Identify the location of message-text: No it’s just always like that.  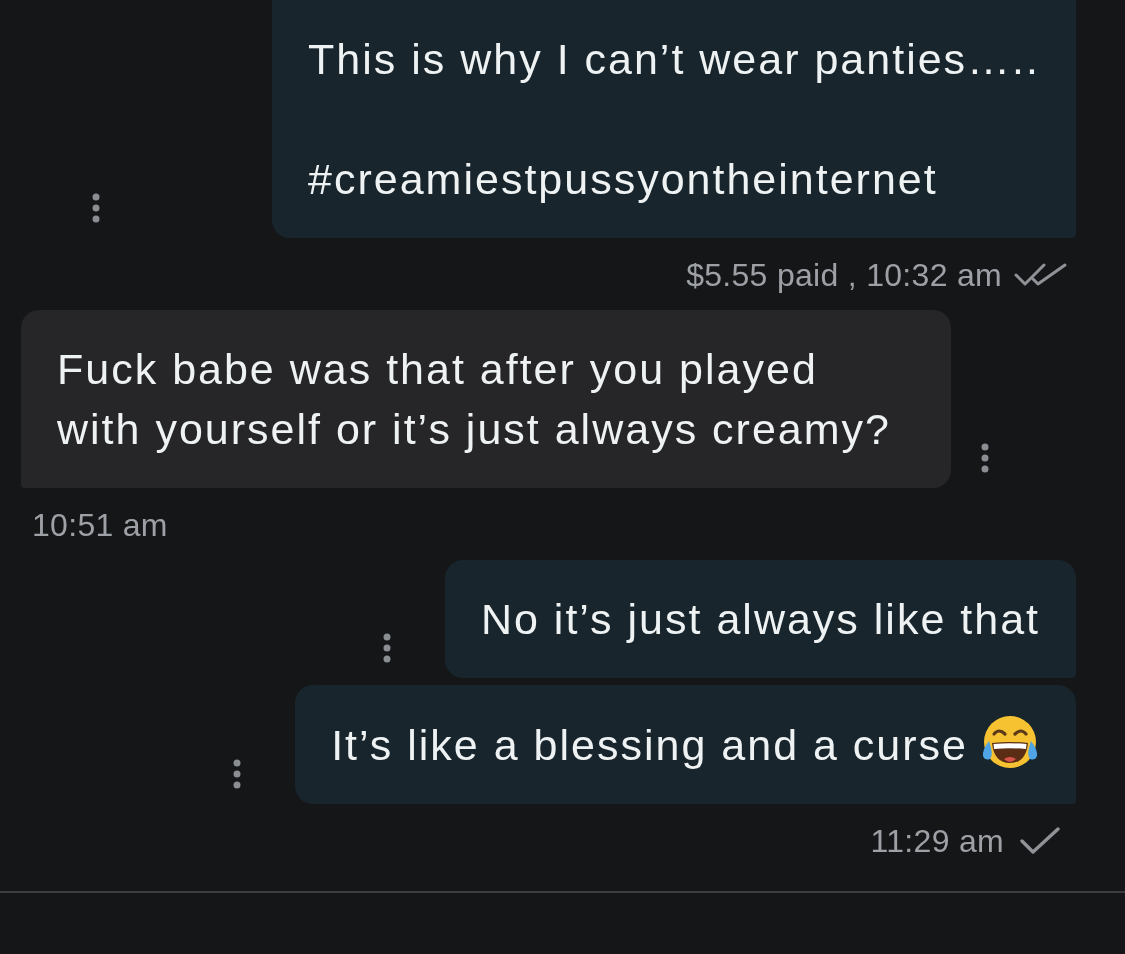
(760, 619).